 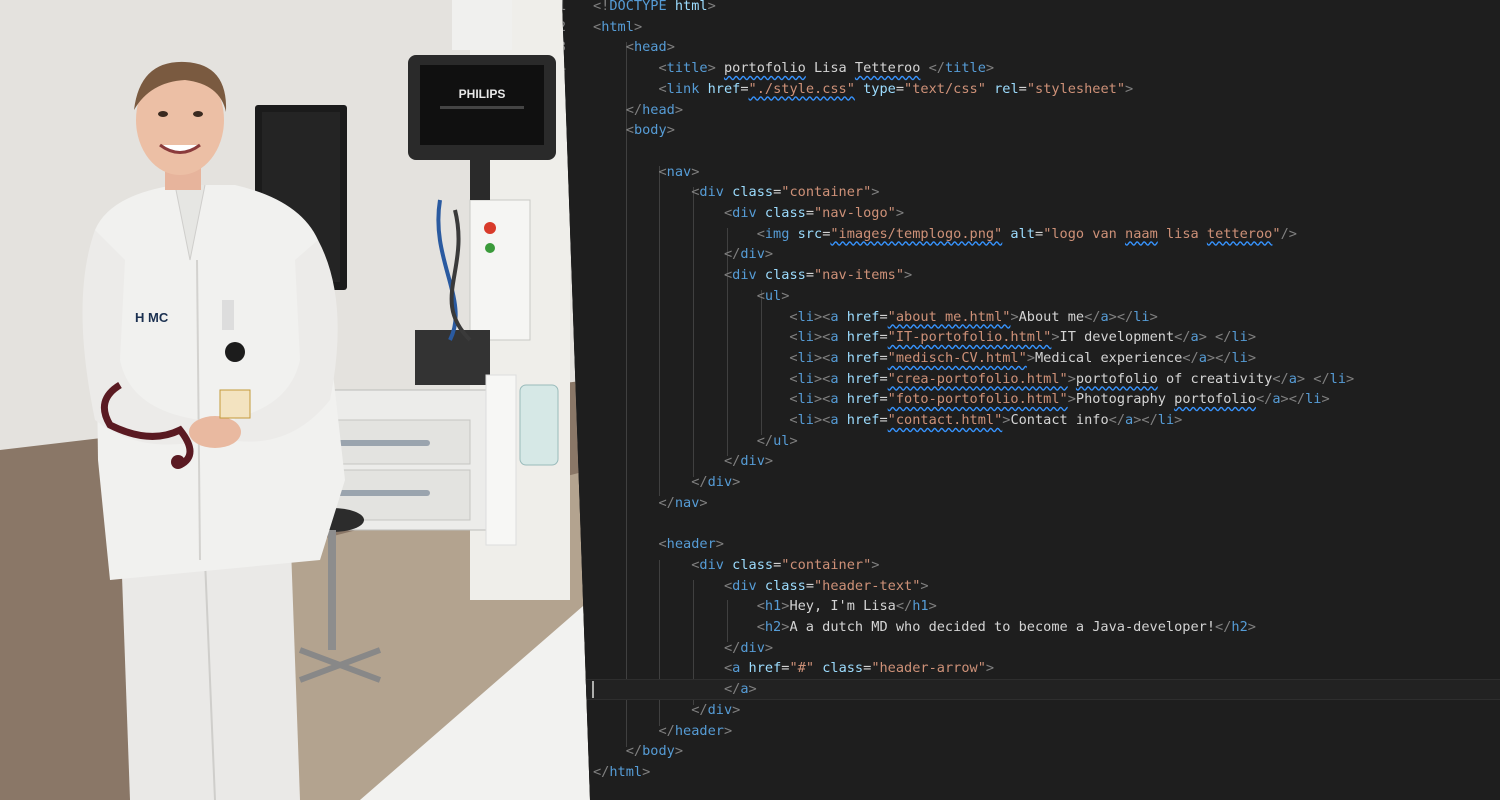 What do you see at coordinates (650, 503) in the screenshot?
I see `code-text: </nav>` at bounding box center [650, 503].